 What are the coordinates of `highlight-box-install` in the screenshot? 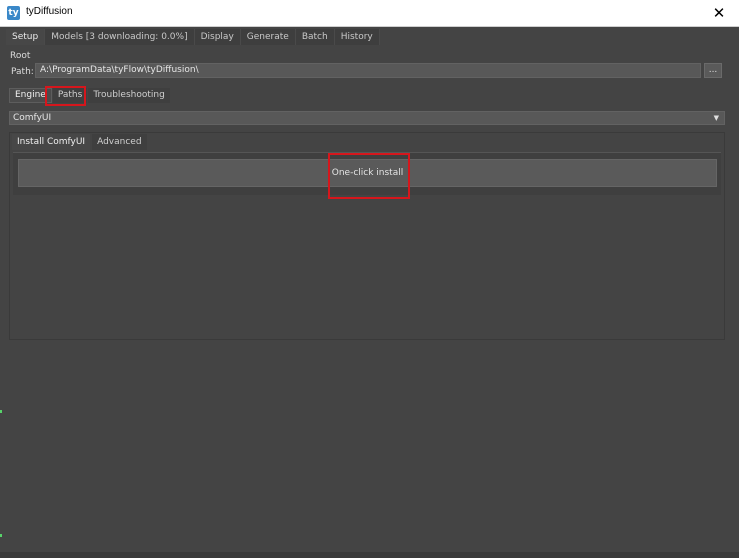 It's located at (369, 176).